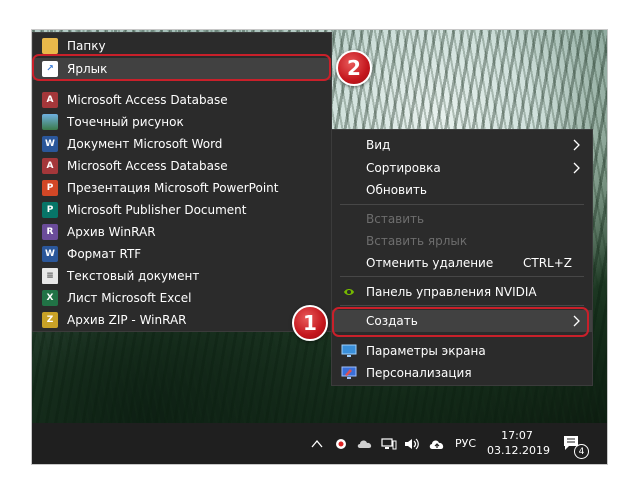 This screenshot has height=497, width=637. I want to click on taskbar: РУС 17:07 03.12.2019 4, so click(319, 443).